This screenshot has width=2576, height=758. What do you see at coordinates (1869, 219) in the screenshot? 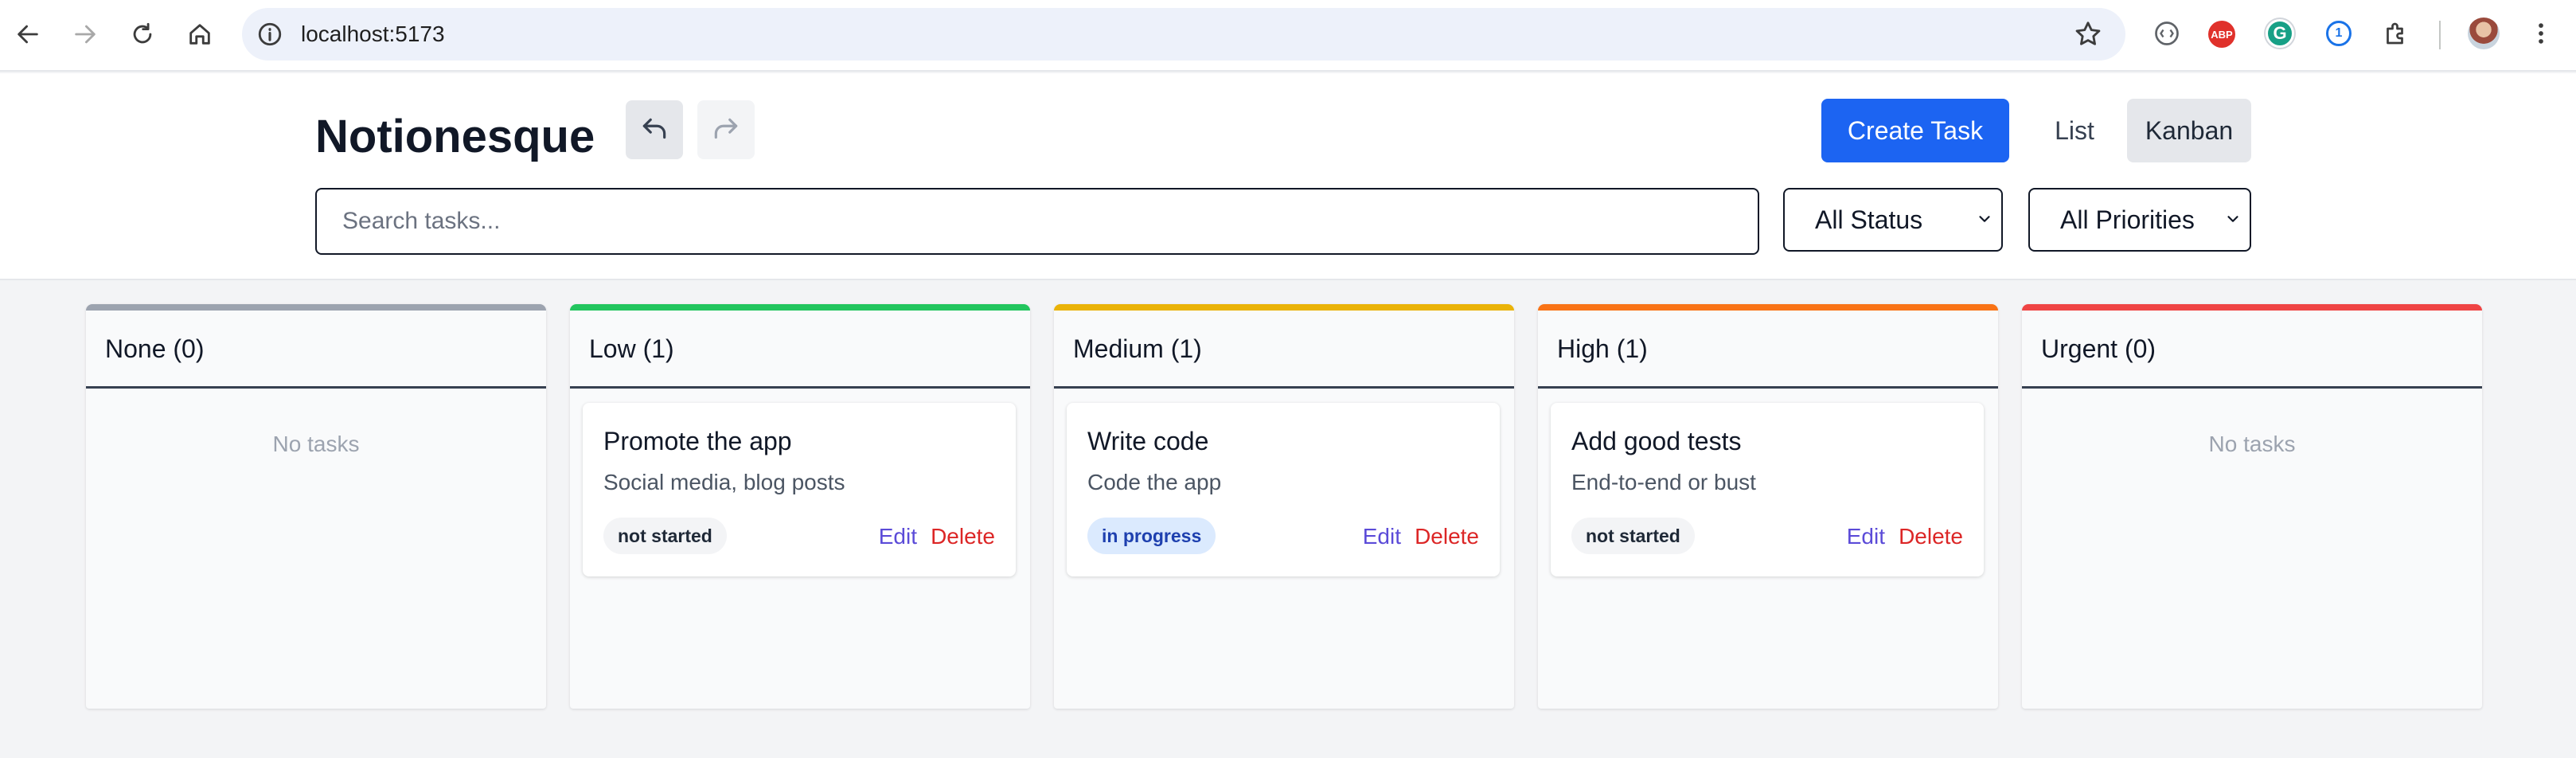
I see `status-filter-value: All Status` at bounding box center [1869, 219].